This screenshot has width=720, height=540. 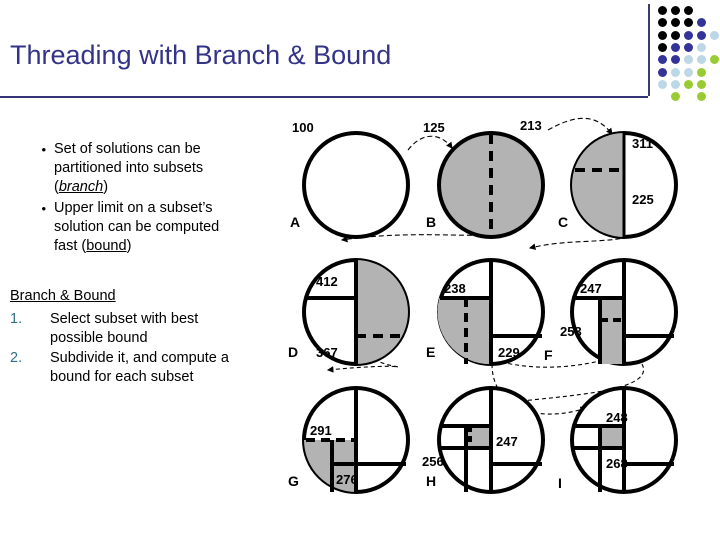 I want to click on node-D-value-1: 367, so click(x=327, y=352).